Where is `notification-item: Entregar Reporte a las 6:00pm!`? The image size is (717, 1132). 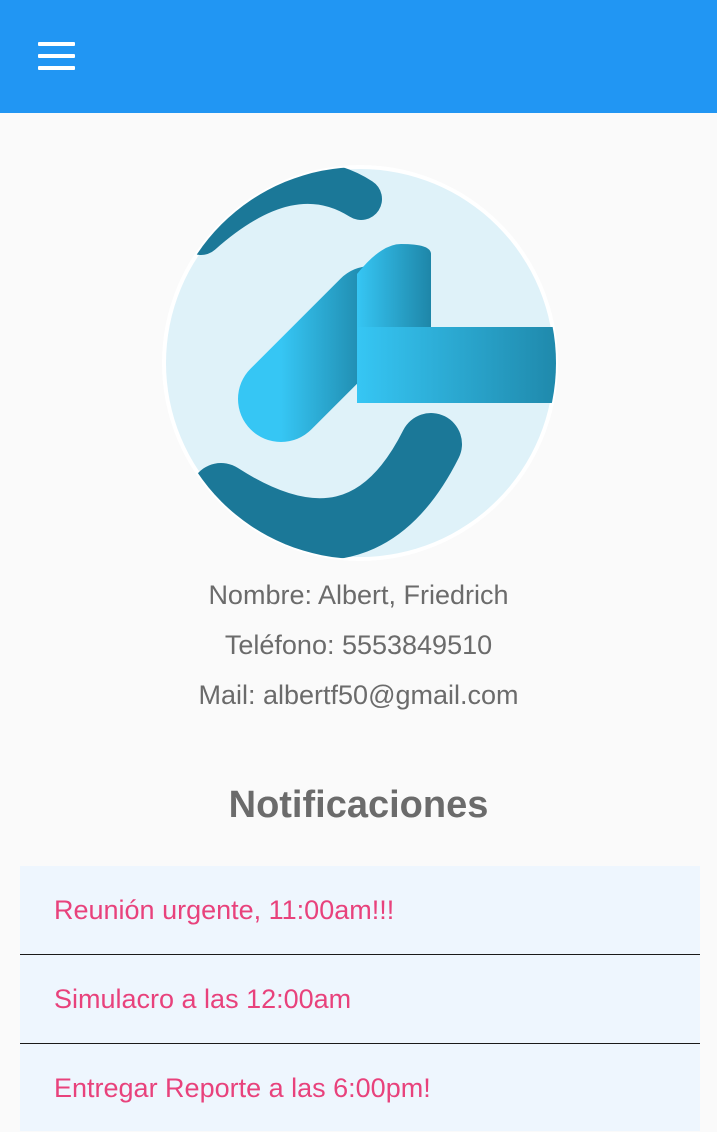 notification-item: Entregar Reporte a las 6:00pm! is located at coordinates (360, 1087).